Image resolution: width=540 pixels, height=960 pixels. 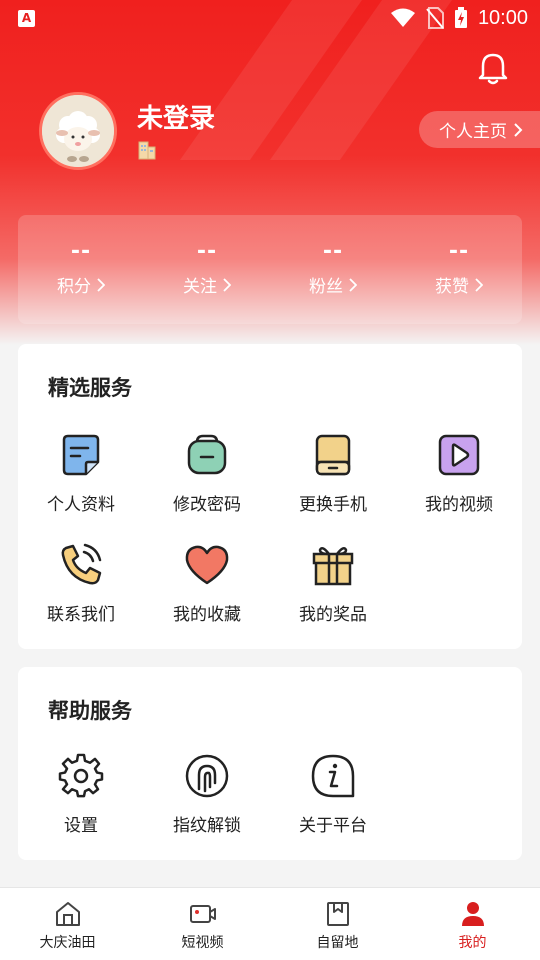 What do you see at coordinates (207, 615) in the screenshot?
I see `service-label: 我的收藏` at bounding box center [207, 615].